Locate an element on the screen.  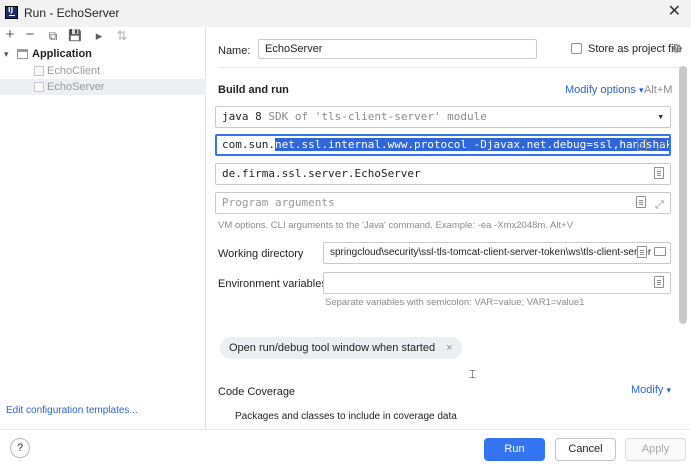
main-class-field: de.firma.ssl.server.EchoServer is located at coordinates (443, 174).